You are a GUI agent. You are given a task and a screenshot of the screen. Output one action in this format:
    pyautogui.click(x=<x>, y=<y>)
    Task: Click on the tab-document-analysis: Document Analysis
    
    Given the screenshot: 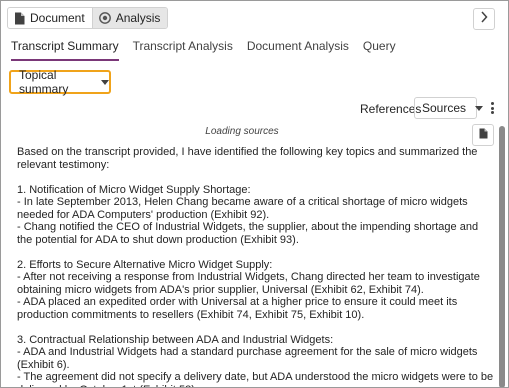 What is the action you would take?
    pyautogui.click(x=298, y=50)
    